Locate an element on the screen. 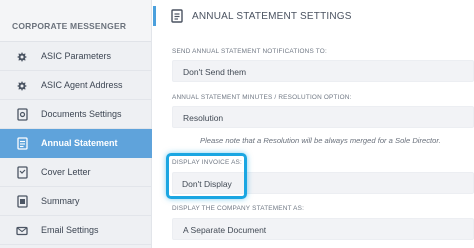 The height and width of the screenshot is (248, 474). sidebar-title: CORPORATE MESSENGER is located at coordinates (75, 21).